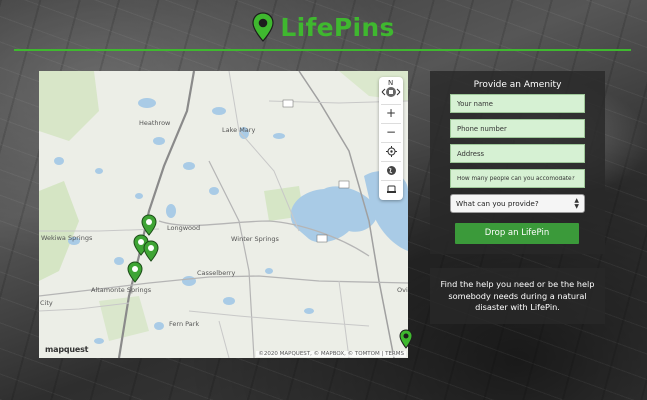 Image resolution: width=647 pixels, height=400 pixels. I want to click on town-label: Fern Park, so click(184, 324).